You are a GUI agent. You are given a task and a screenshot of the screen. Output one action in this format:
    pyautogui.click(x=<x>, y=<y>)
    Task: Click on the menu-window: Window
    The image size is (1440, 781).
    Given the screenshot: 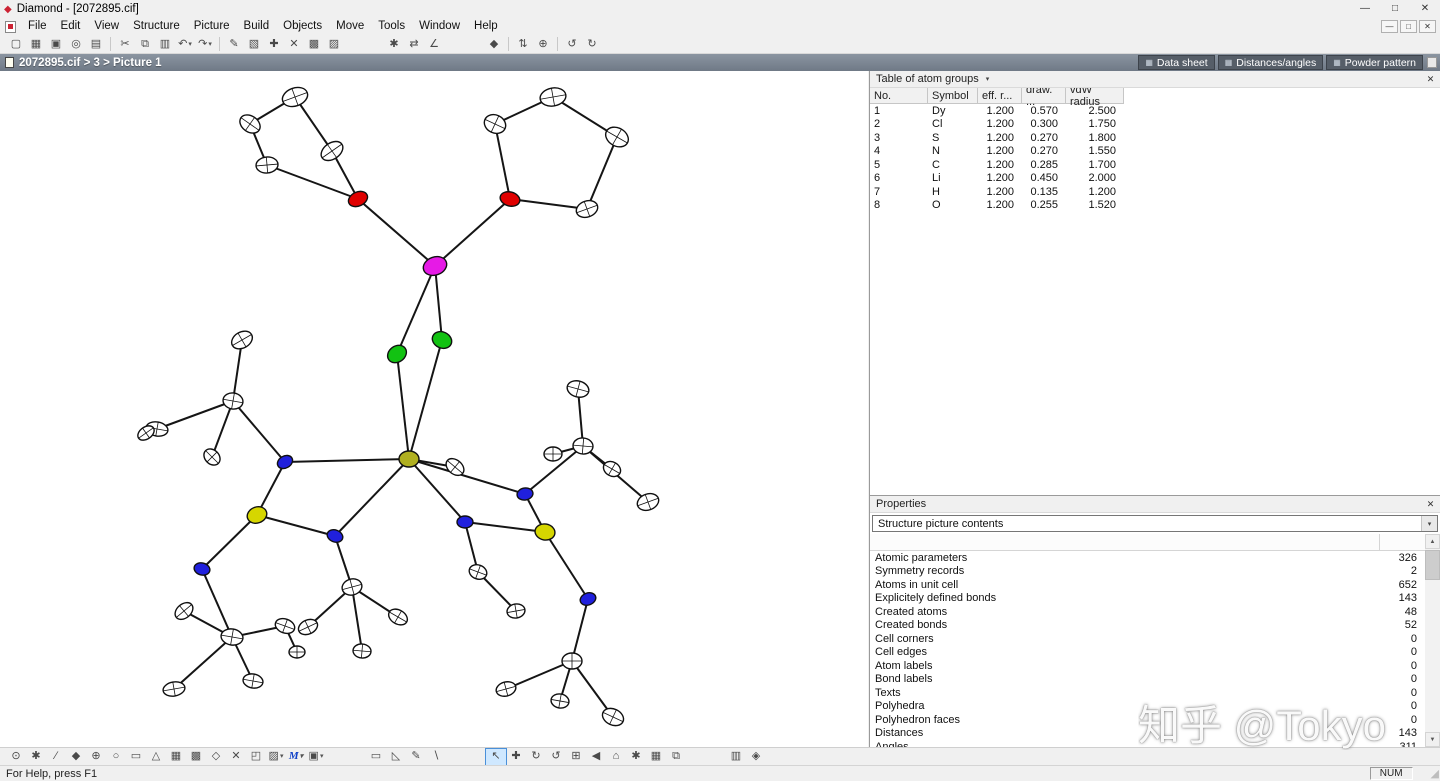 What is the action you would take?
    pyautogui.click(x=439, y=26)
    